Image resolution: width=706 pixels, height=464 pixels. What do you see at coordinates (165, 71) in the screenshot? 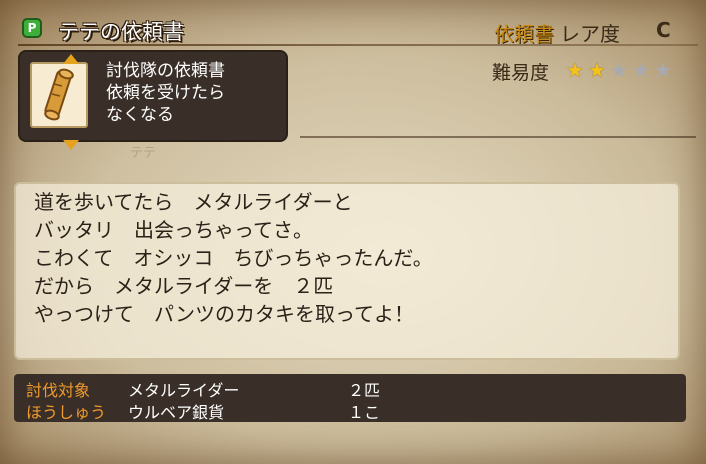
I see `item-description-line: 討伐隊の依頼書` at bounding box center [165, 71].